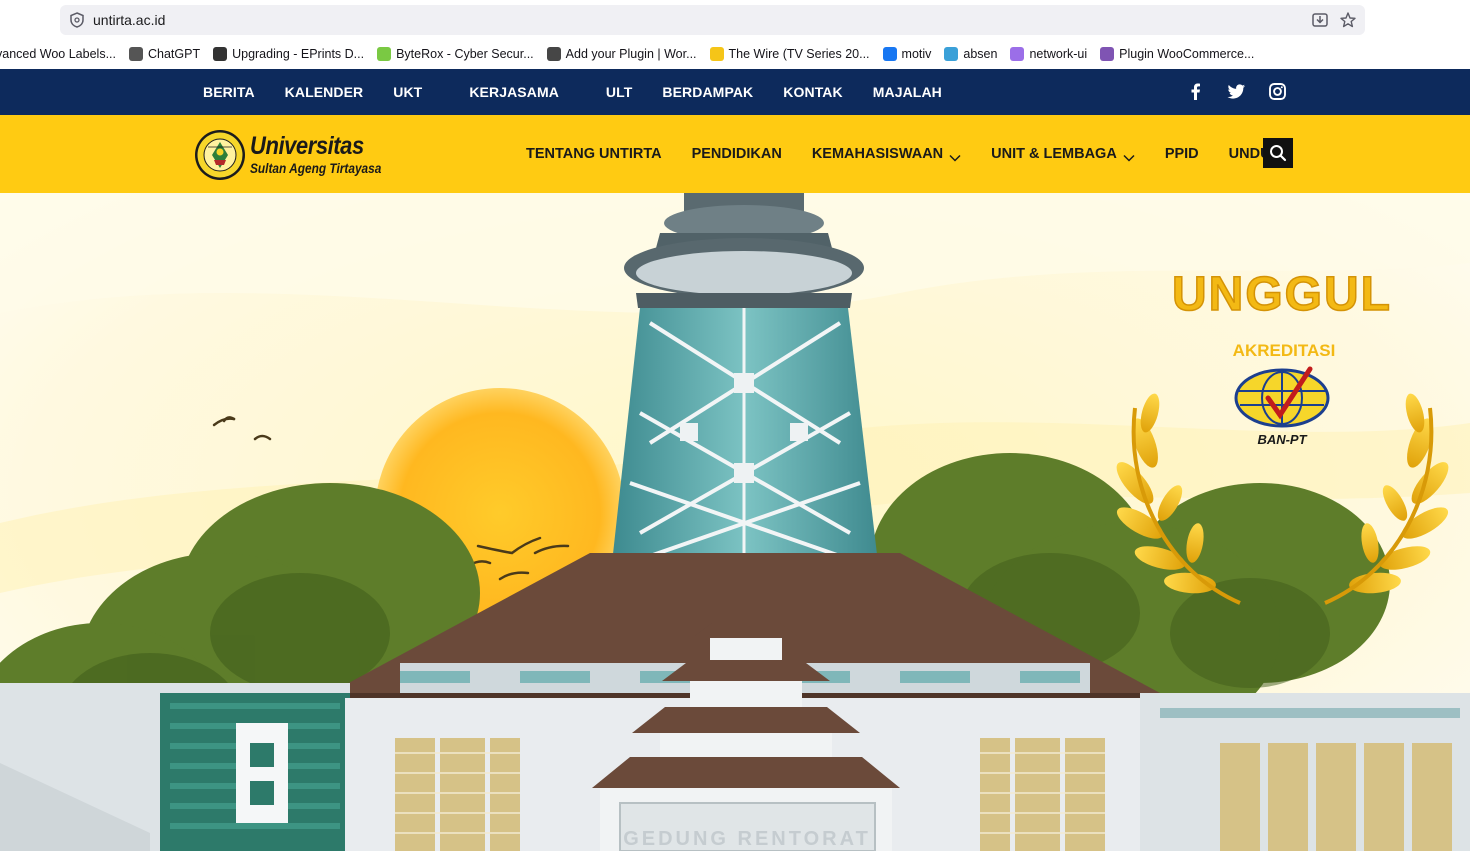 This screenshot has width=1470, height=851. I want to click on download-page-icon, so click(1320, 20).